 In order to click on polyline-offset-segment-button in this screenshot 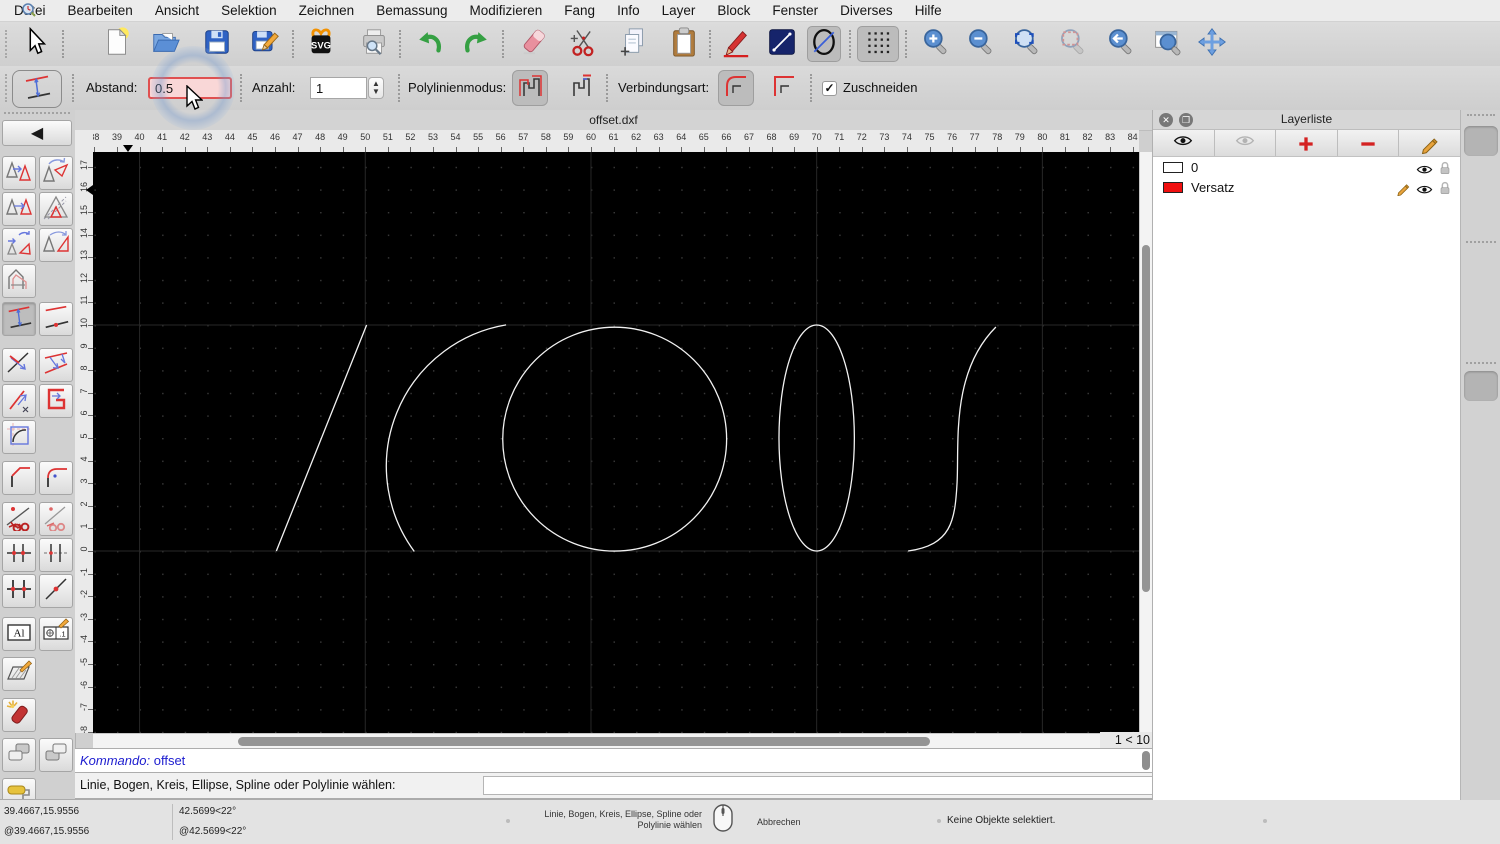, I will do `click(580, 88)`.